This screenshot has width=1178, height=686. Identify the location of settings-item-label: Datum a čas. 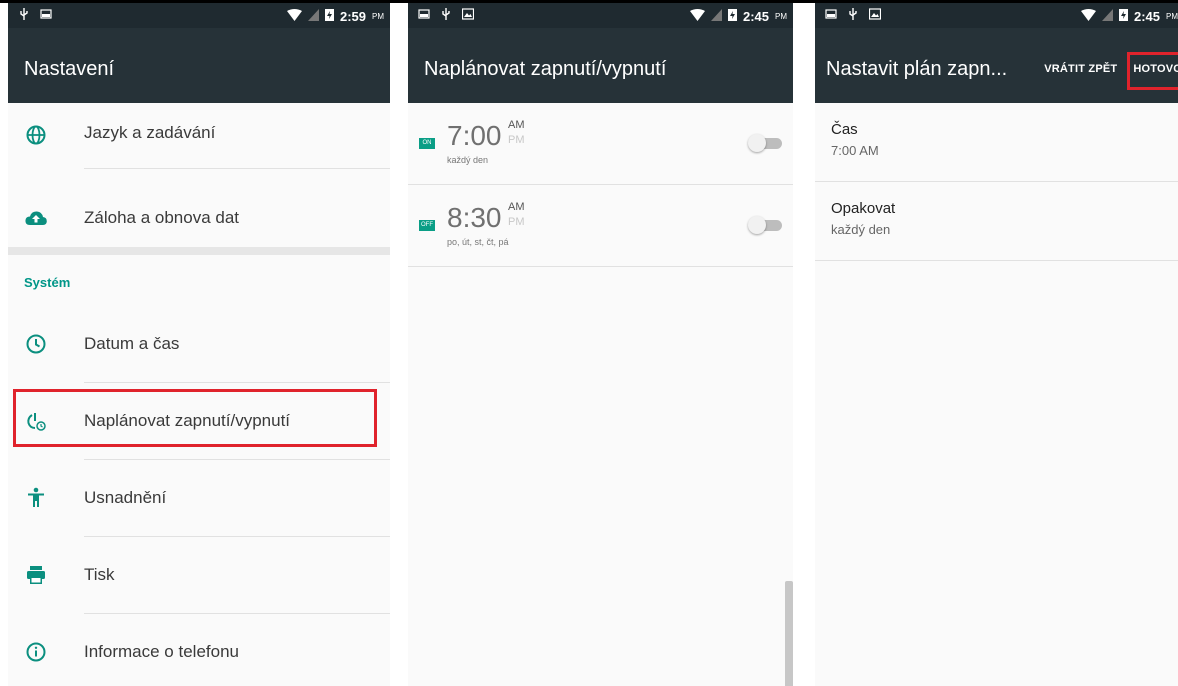
(132, 343).